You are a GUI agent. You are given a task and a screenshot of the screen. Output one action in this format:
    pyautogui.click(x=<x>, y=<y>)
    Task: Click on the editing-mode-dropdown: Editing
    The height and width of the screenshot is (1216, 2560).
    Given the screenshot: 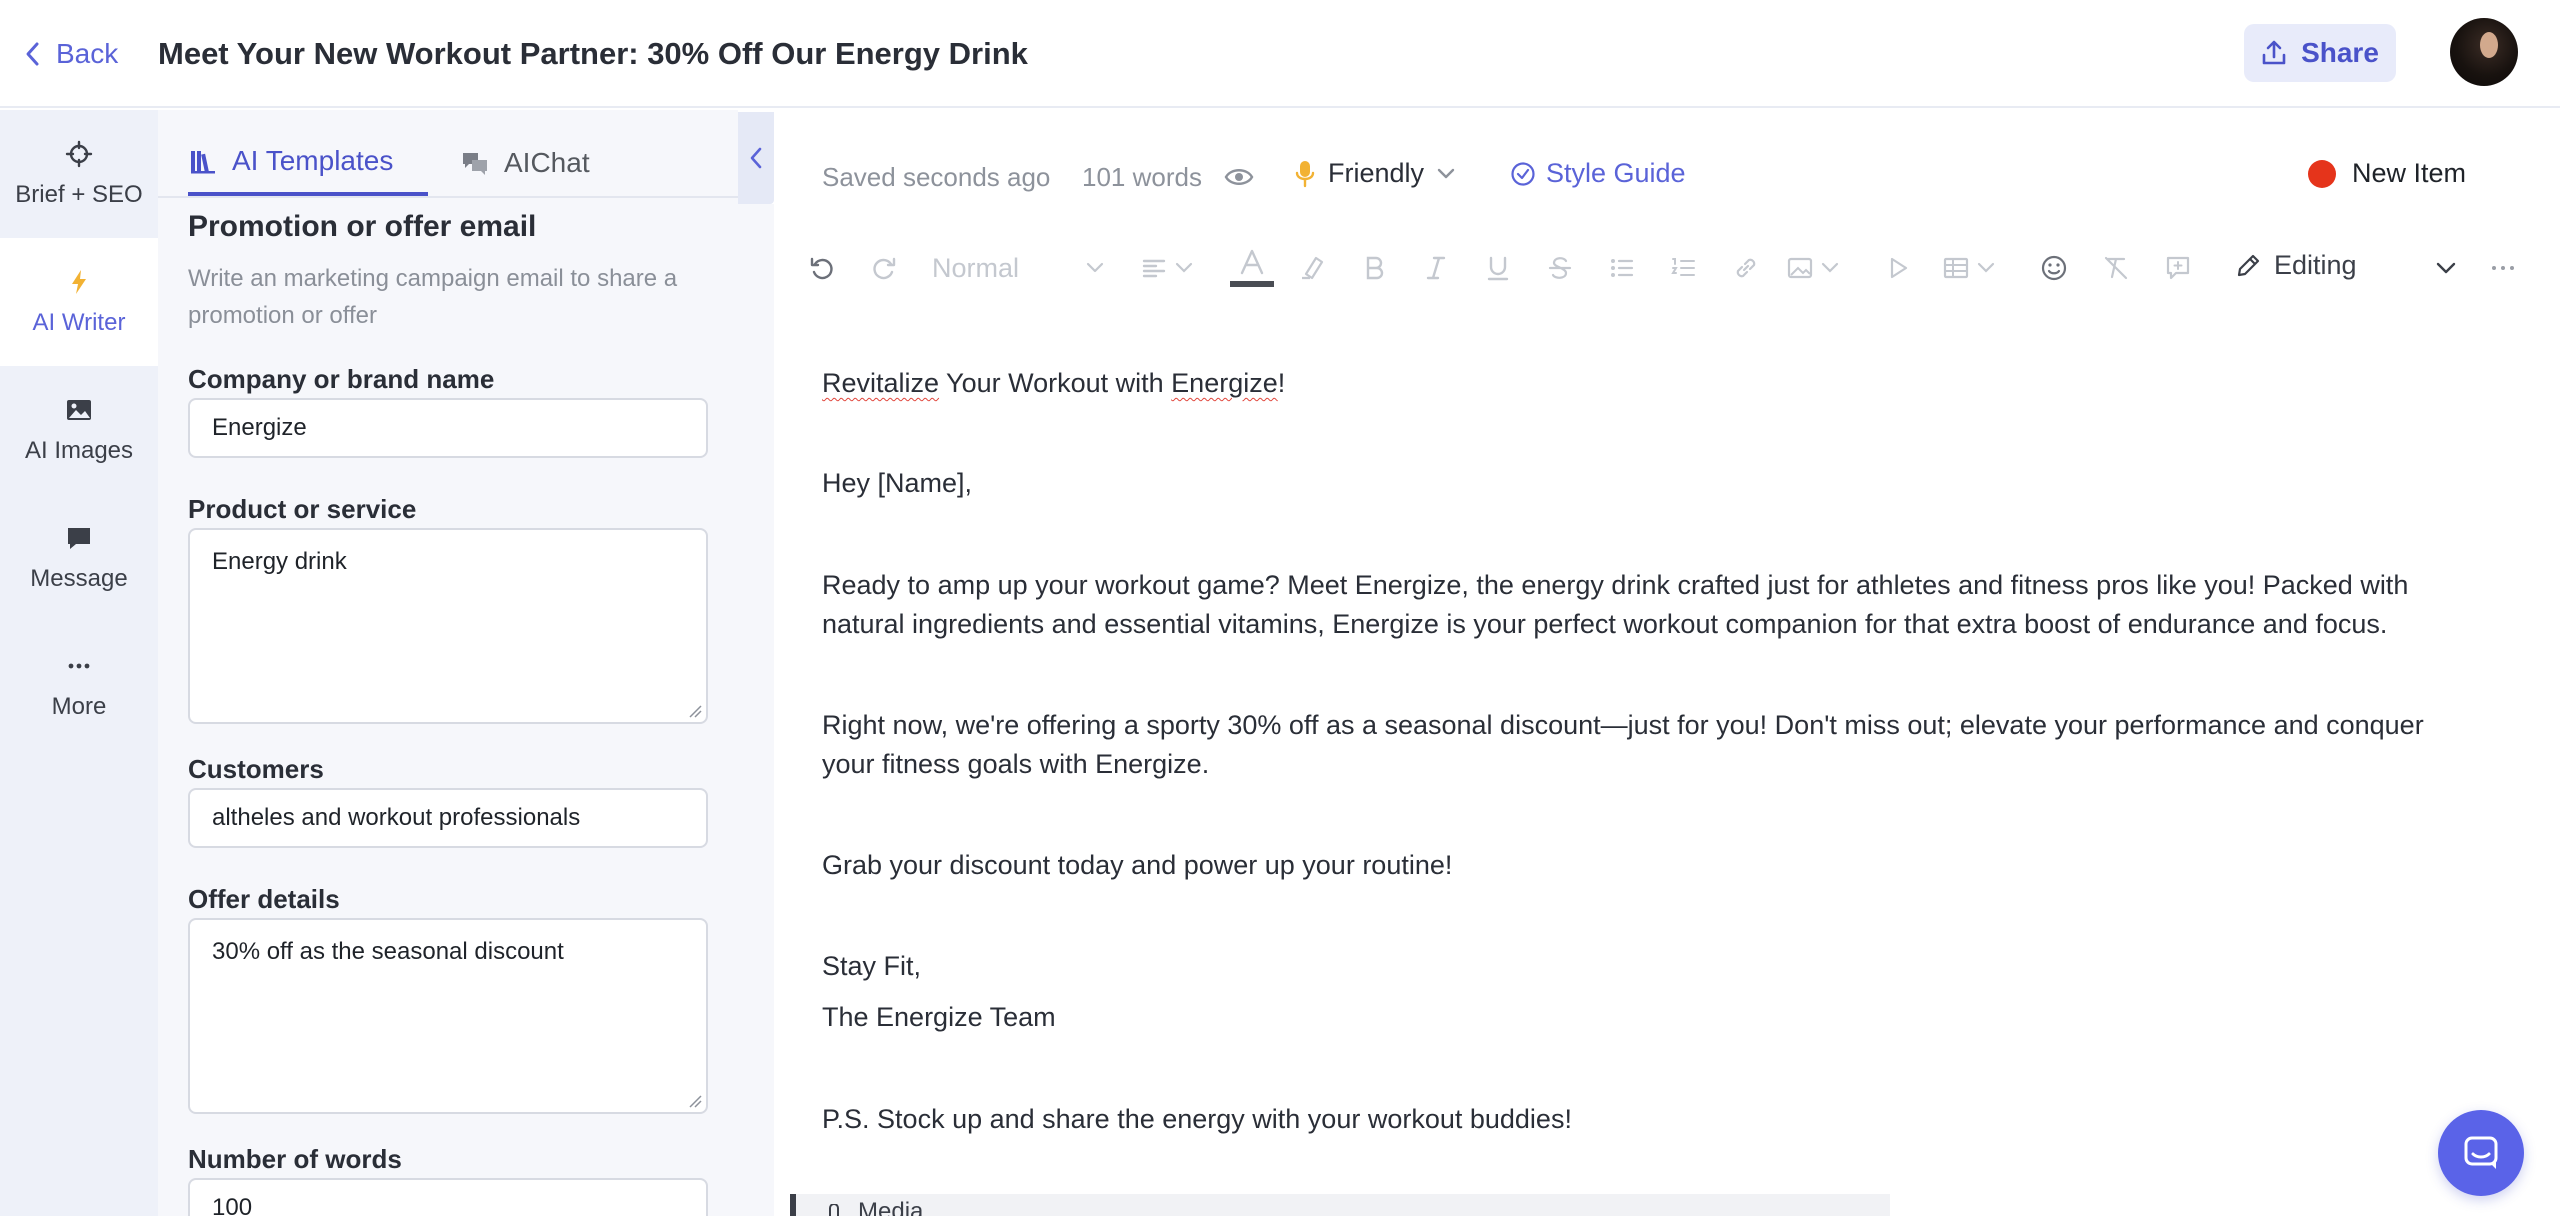 What is the action you would take?
    pyautogui.click(x=2295, y=265)
    